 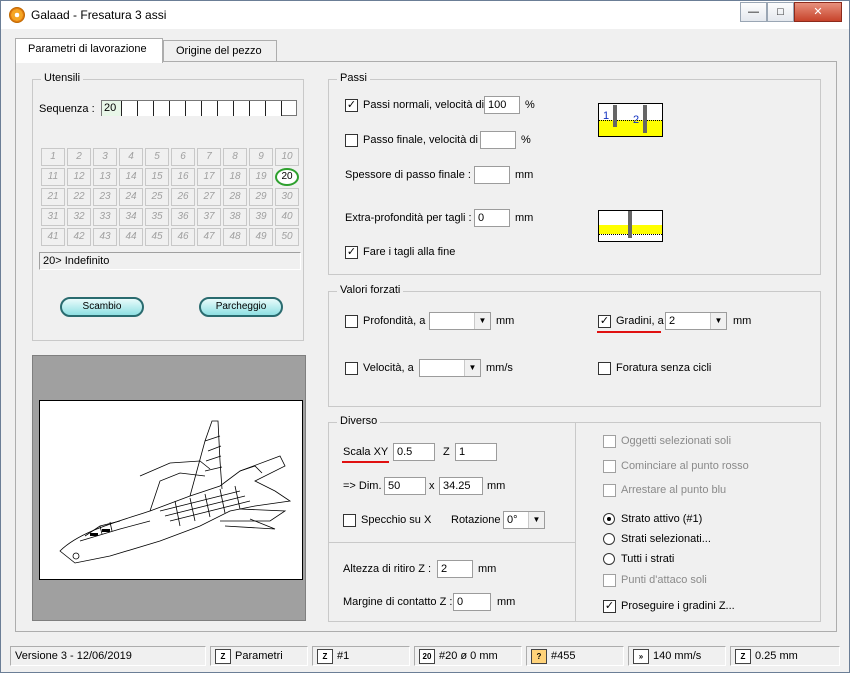 What do you see at coordinates (89, 50) in the screenshot?
I see `tab-parametri-lavorazione: Parametri di lavorazione` at bounding box center [89, 50].